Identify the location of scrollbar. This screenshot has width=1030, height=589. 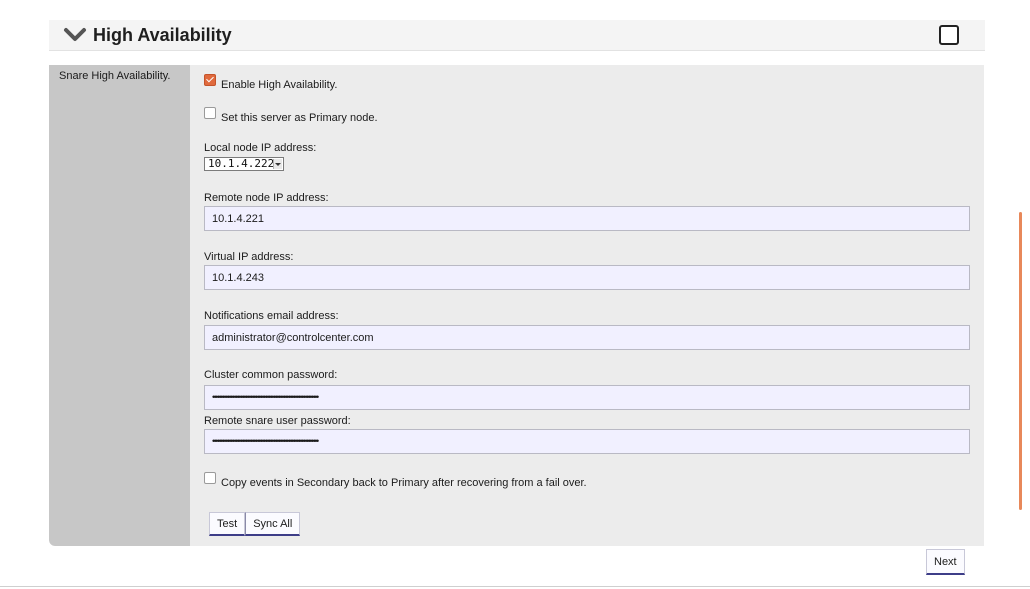
(1020, 361).